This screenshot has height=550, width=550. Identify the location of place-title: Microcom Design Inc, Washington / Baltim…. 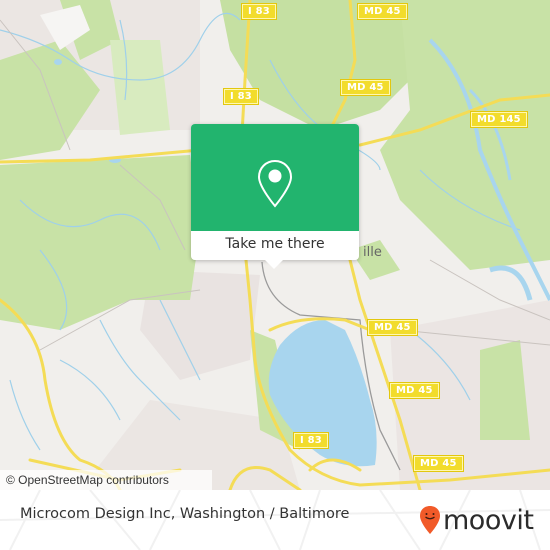
(185, 514).